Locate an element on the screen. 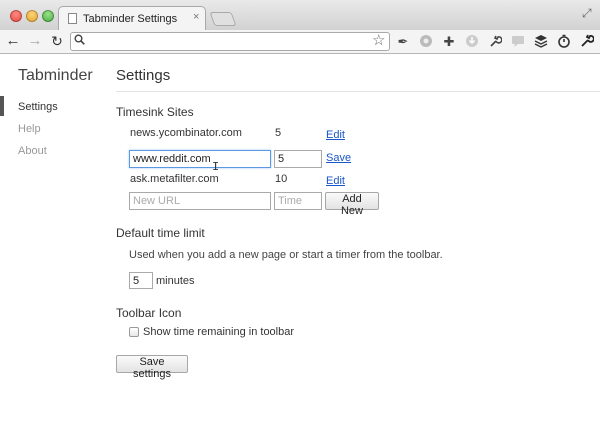  site-time: 5 is located at coordinates (278, 133).